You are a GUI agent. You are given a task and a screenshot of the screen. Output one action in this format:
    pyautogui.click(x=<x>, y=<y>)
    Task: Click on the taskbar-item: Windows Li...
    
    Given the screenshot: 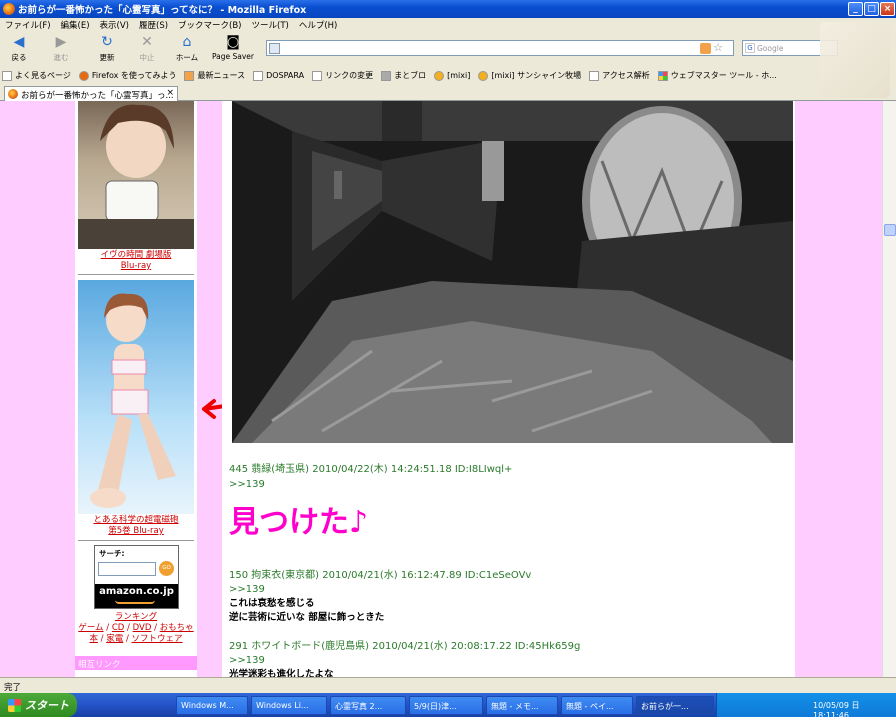 What is the action you would take?
    pyautogui.click(x=289, y=705)
    